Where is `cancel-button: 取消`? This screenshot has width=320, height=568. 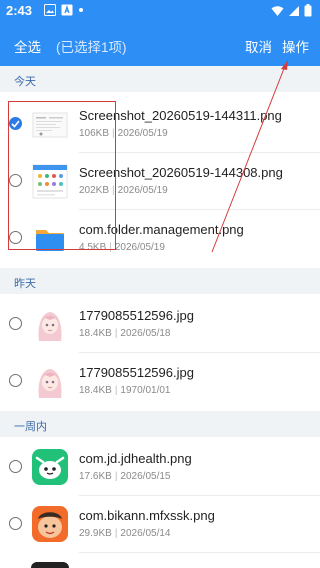 cancel-button: 取消 is located at coordinates (258, 46).